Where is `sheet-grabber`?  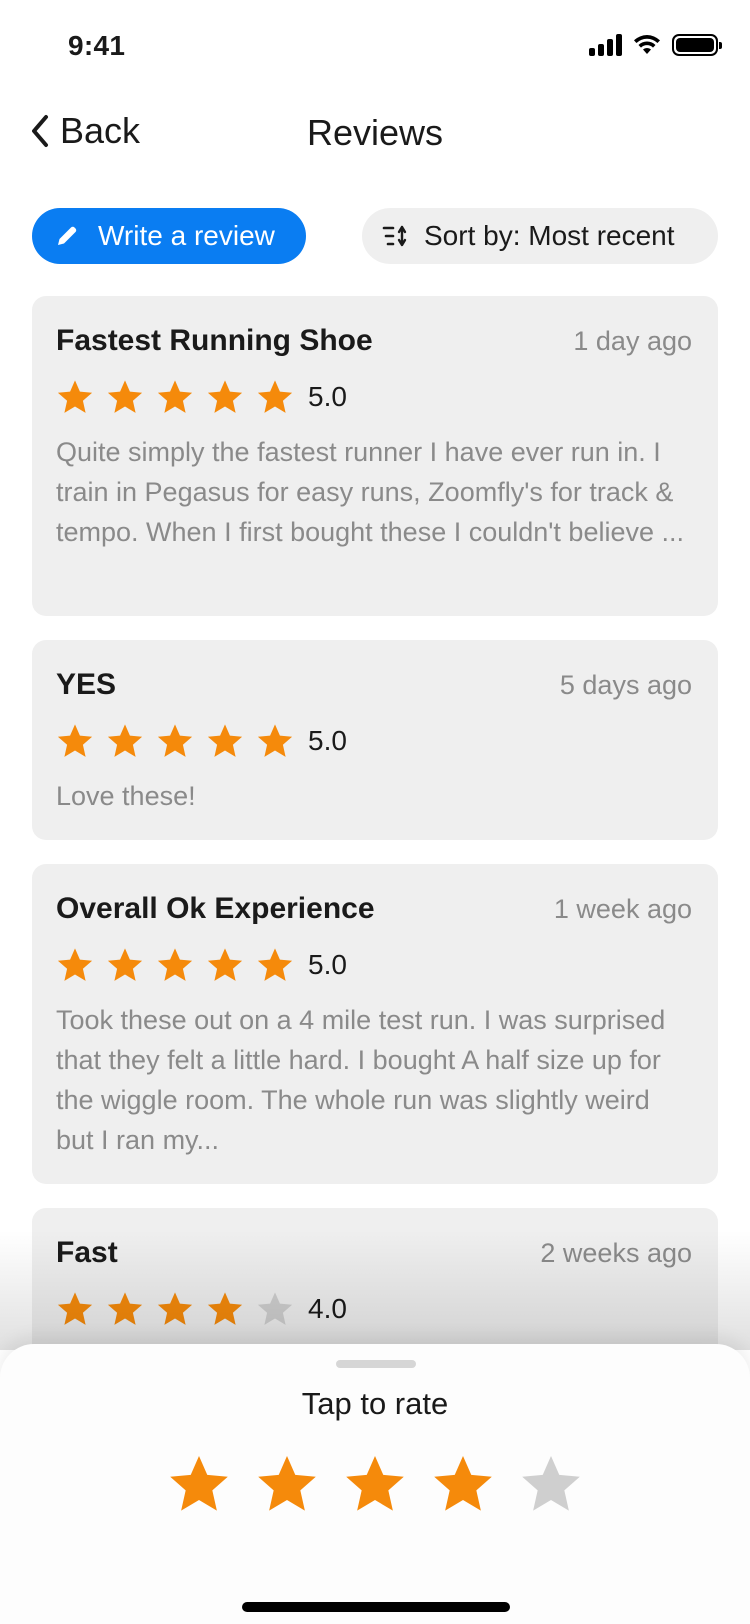
sheet-grabber is located at coordinates (376, 1364).